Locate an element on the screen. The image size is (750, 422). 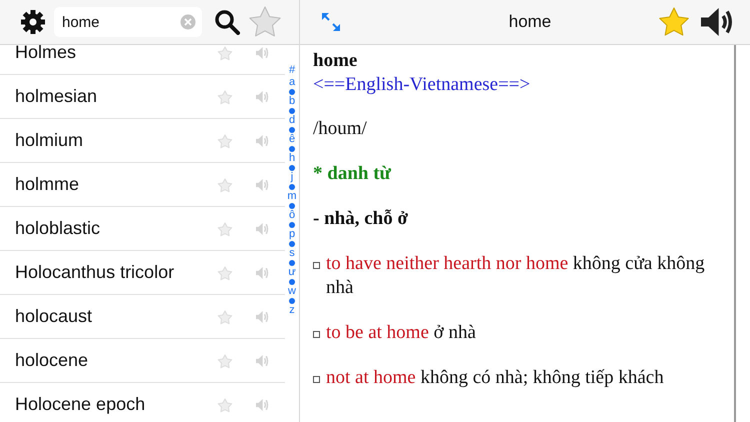
index-letter: s is located at coordinates (292, 253).